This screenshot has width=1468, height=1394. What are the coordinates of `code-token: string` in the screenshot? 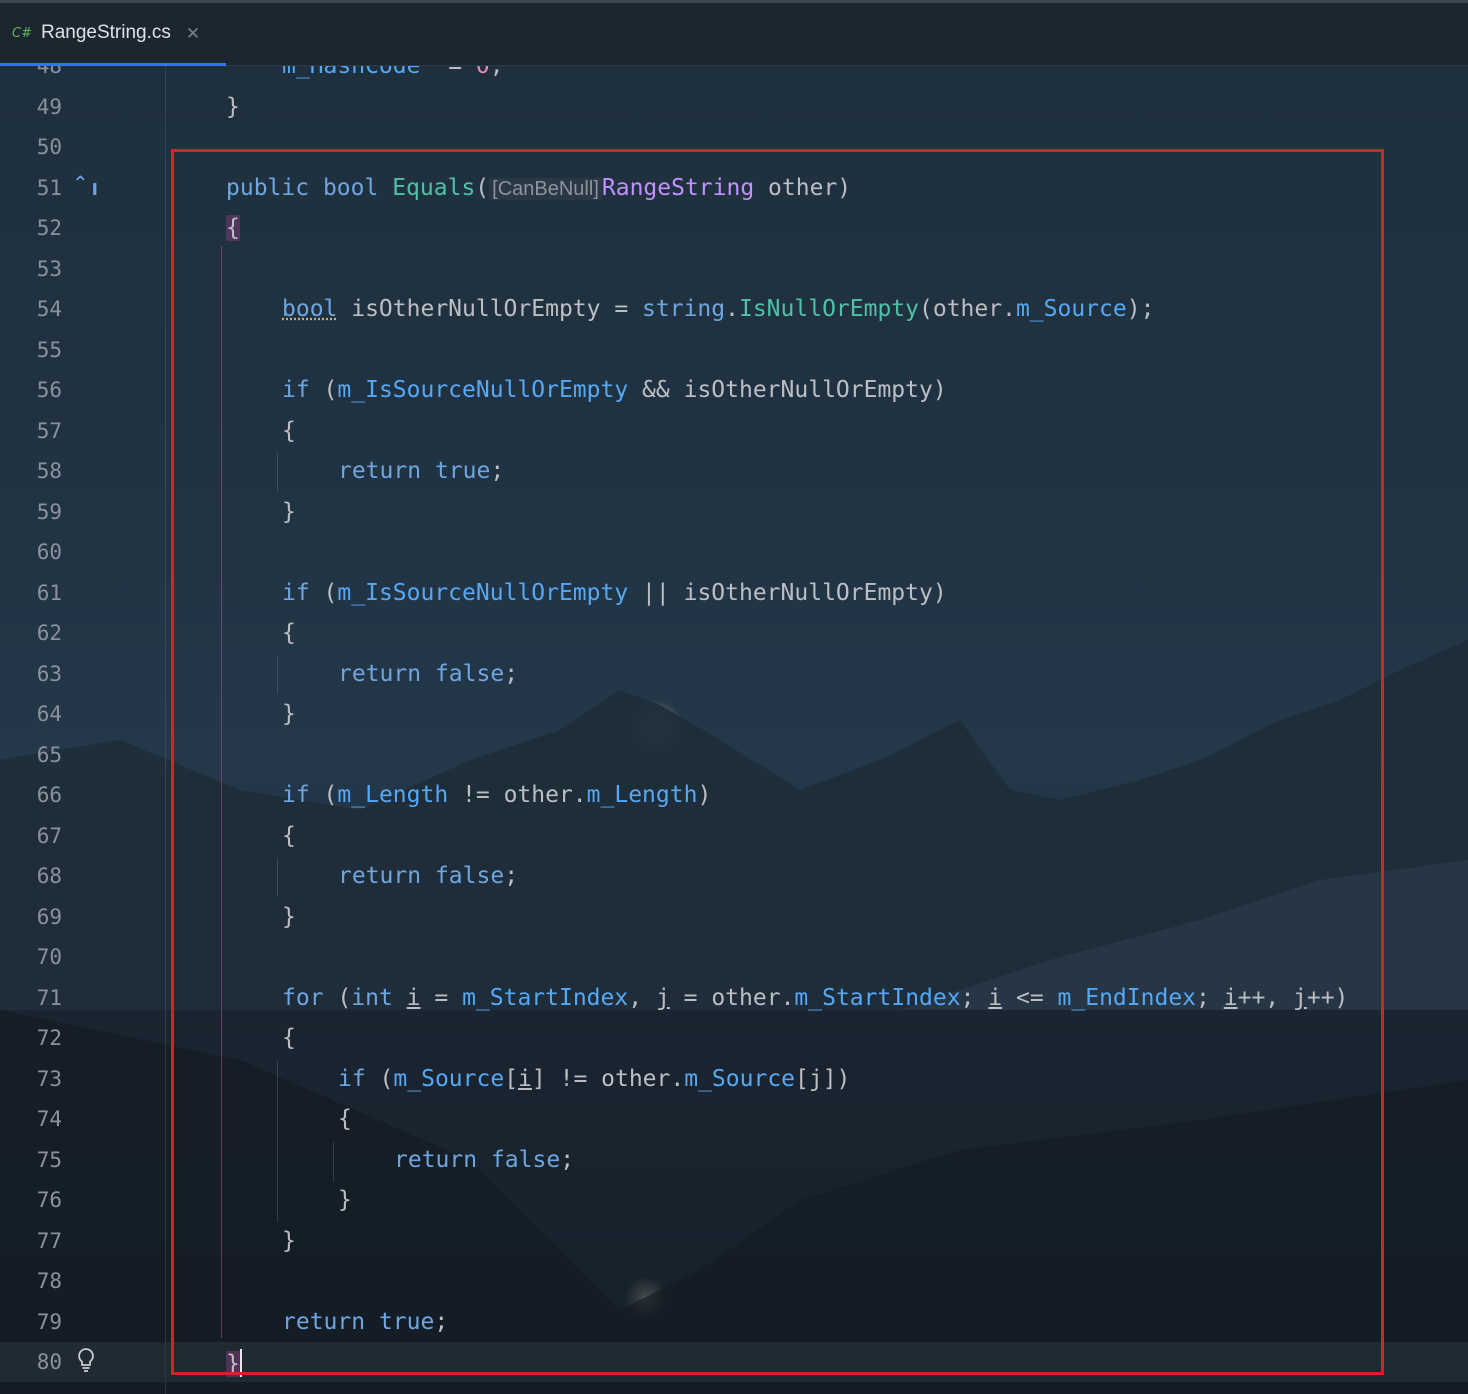 It's located at (684, 309).